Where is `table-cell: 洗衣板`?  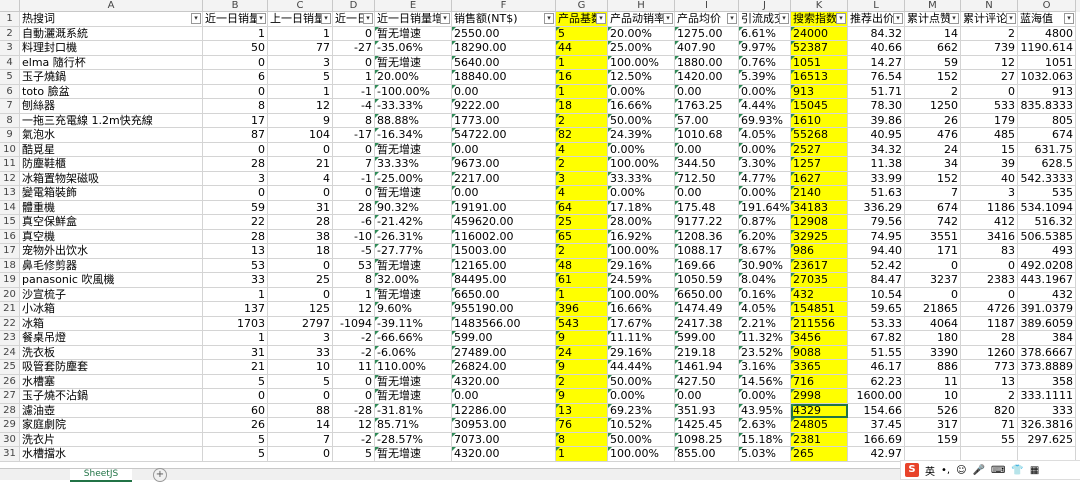 table-cell: 洗衣板 is located at coordinates (111, 352).